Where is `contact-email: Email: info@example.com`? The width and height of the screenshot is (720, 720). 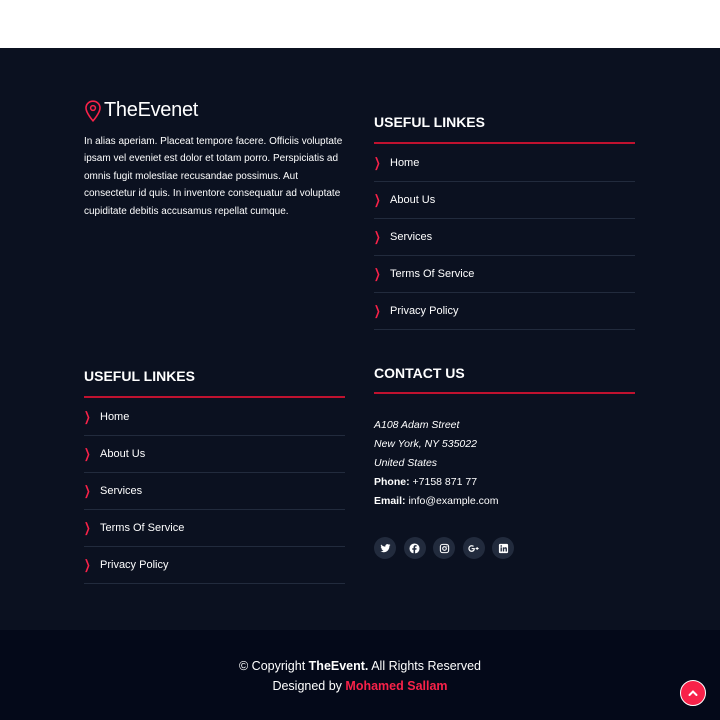
contact-email: Email: info@example.com is located at coordinates (504, 501).